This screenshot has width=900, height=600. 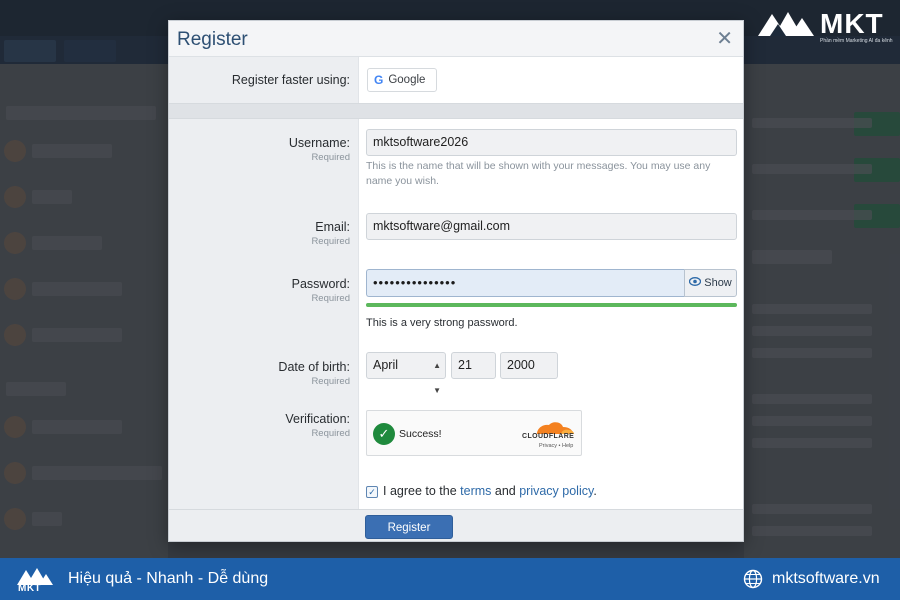 I want to click on password-label: Password:, so click(x=320, y=284).